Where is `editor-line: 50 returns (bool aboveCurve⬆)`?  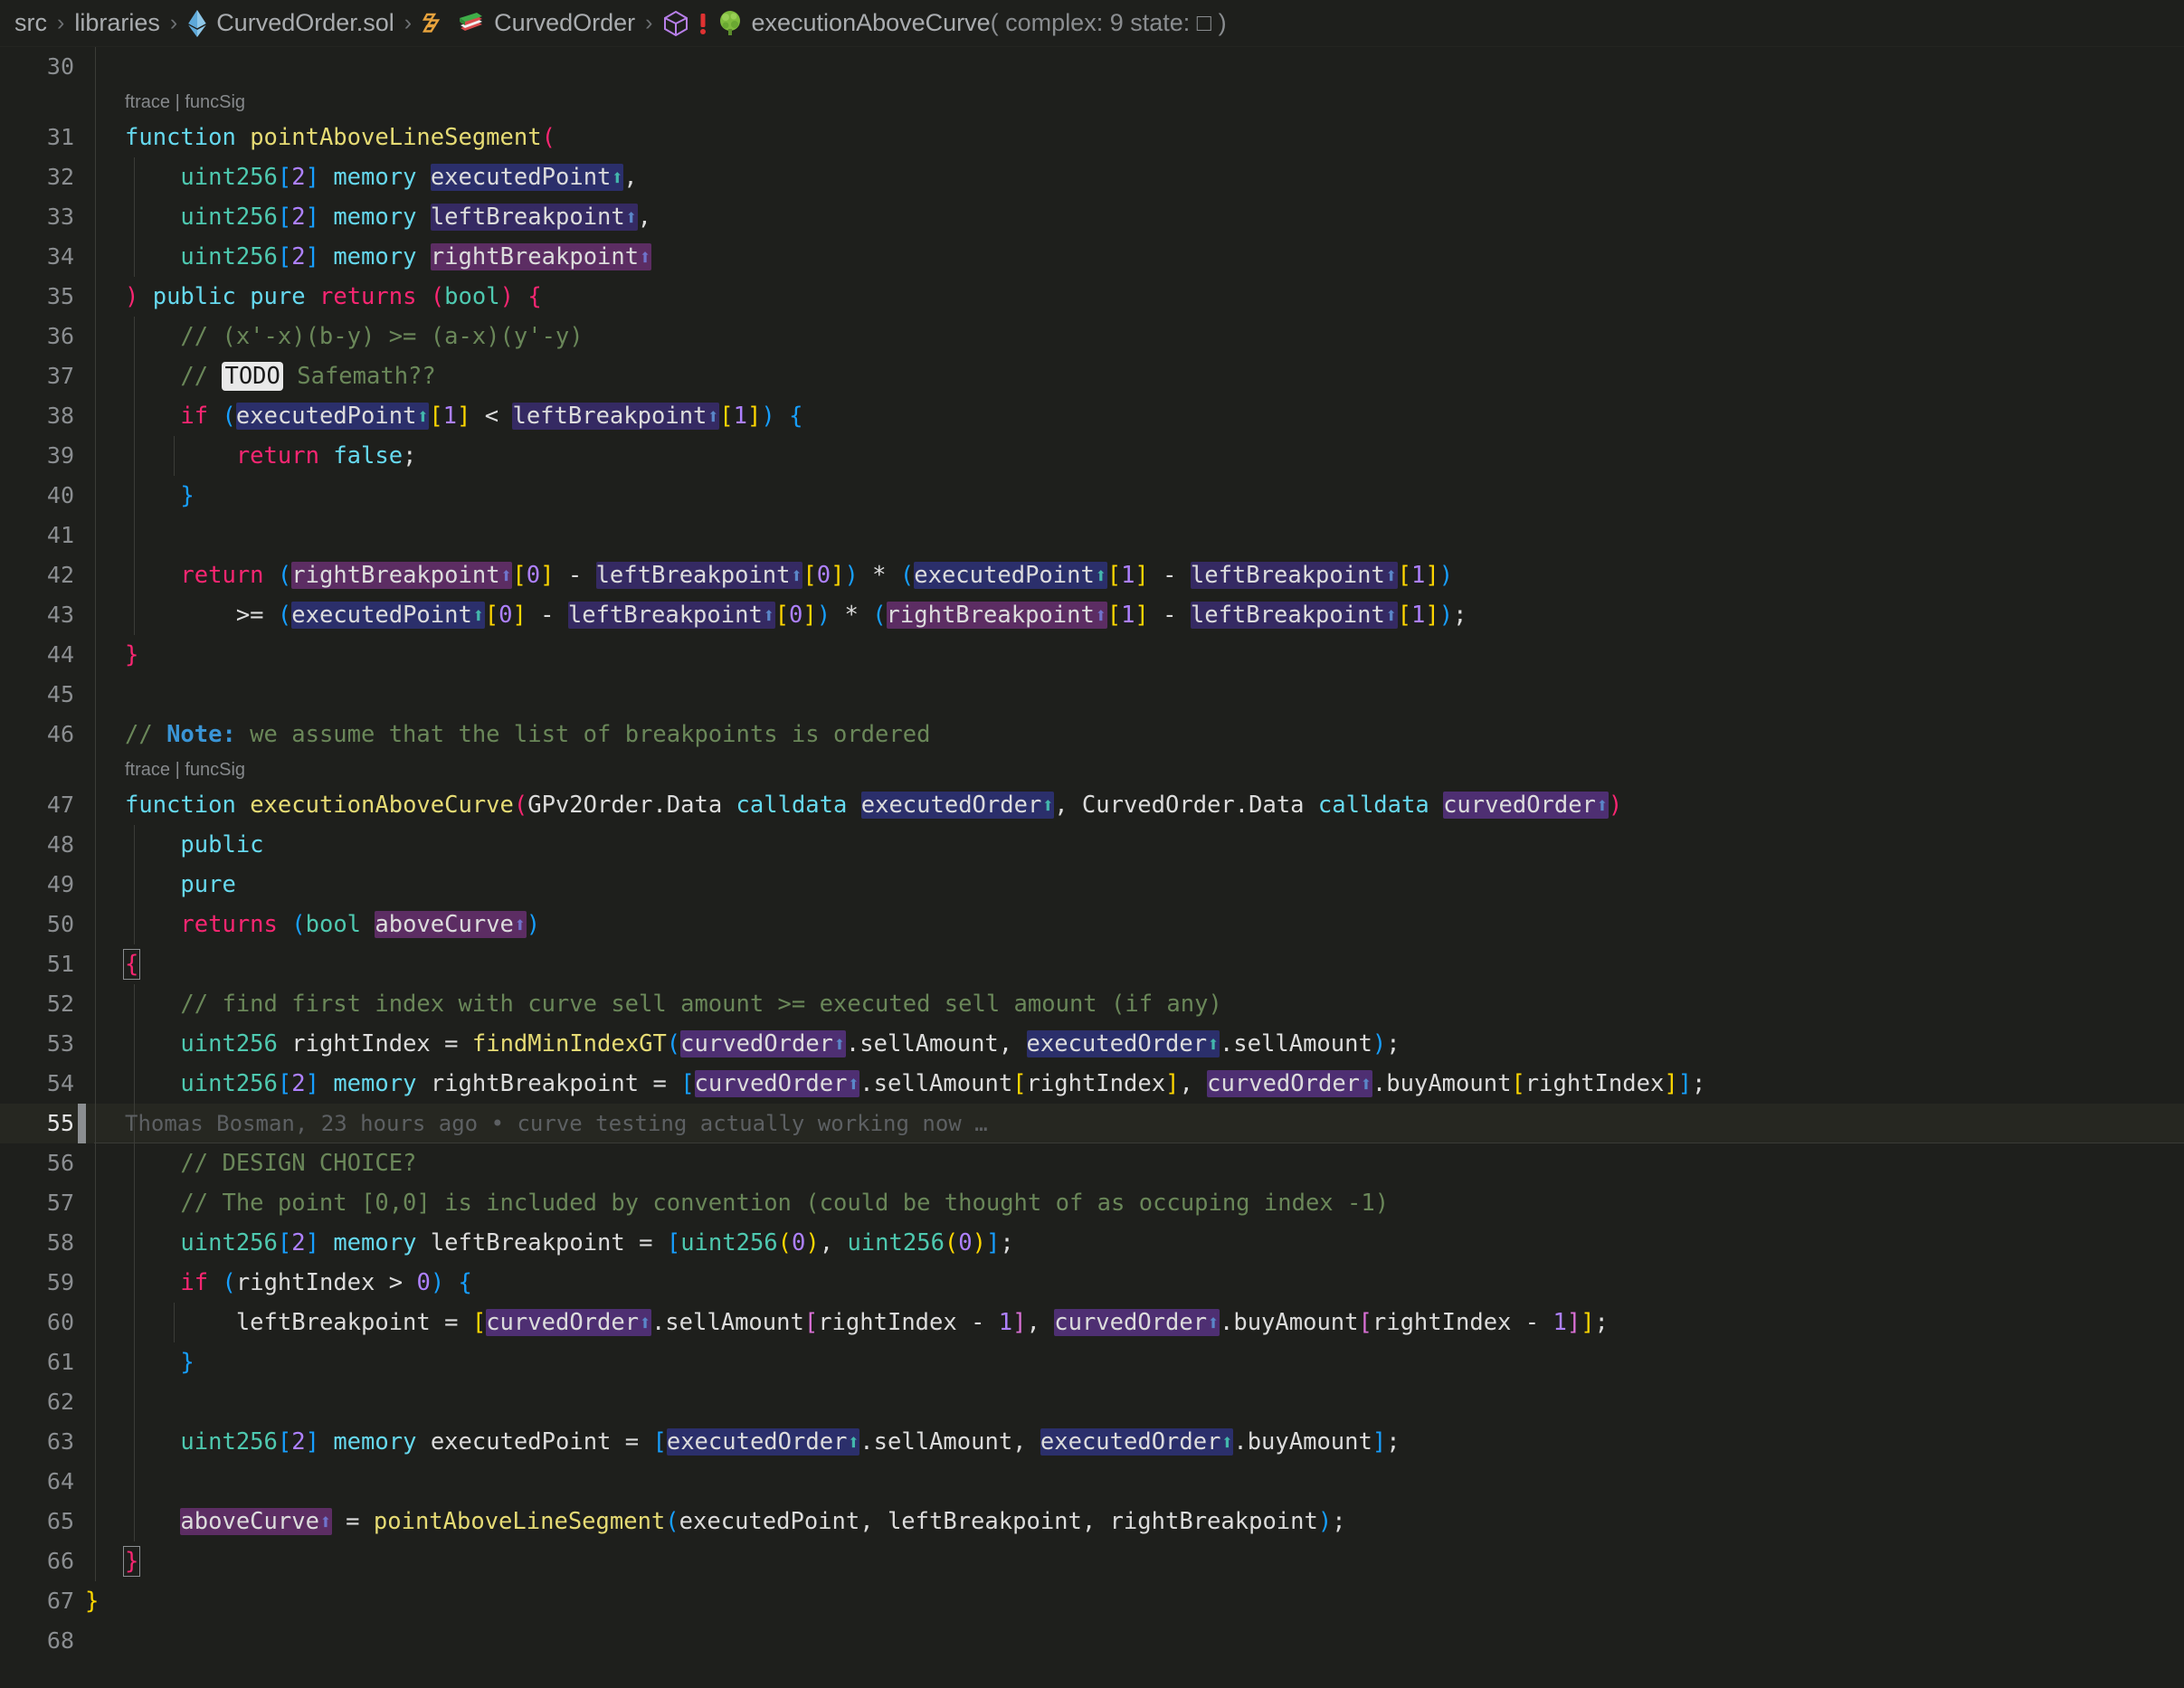
editor-line: 50 returns (bool aboveCurve⬆) is located at coordinates (1092, 924).